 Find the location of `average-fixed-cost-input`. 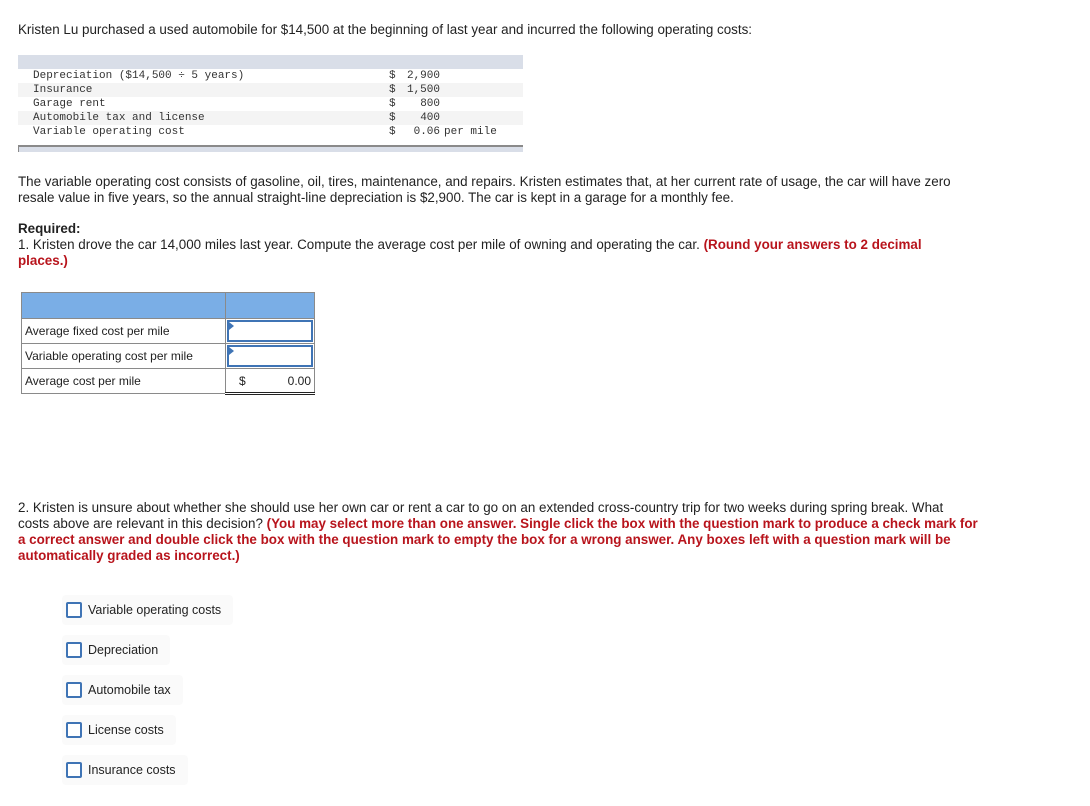

average-fixed-cost-input is located at coordinates (270, 331).